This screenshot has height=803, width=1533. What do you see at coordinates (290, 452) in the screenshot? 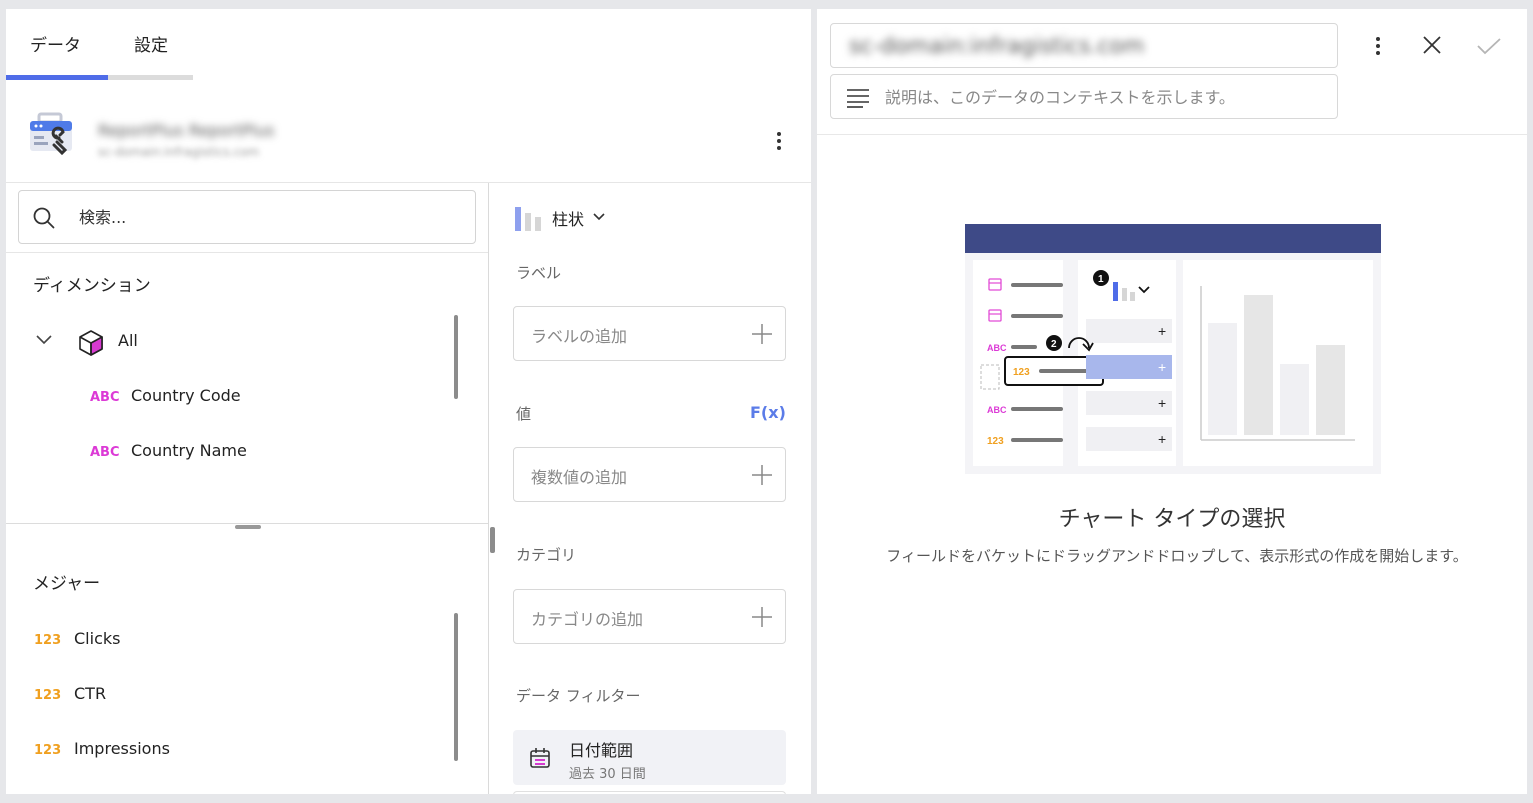
I see `dimension-field-country-name: ABC Country Name` at bounding box center [290, 452].